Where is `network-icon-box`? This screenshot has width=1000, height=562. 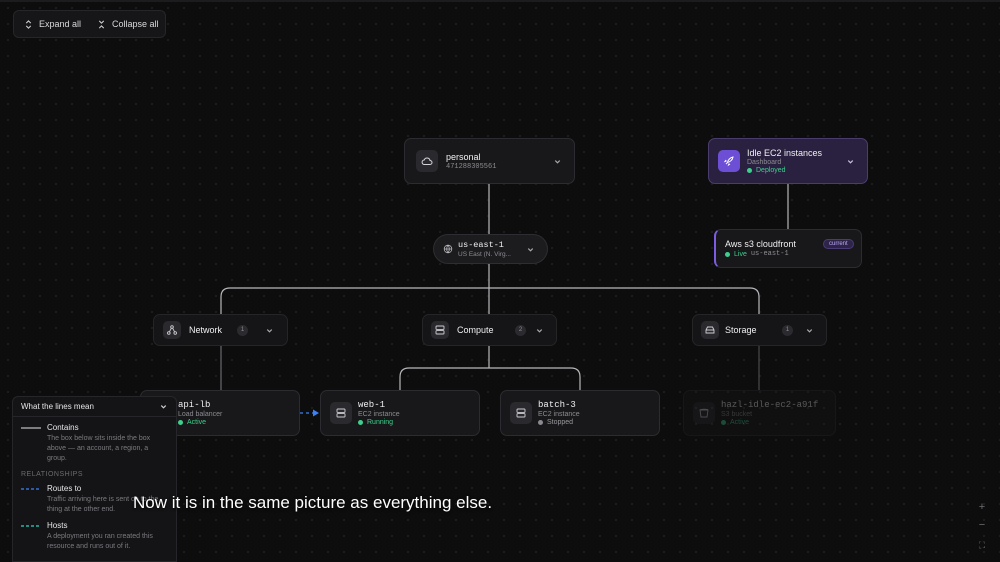 network-icon-box is located at coordinates (172, 330).